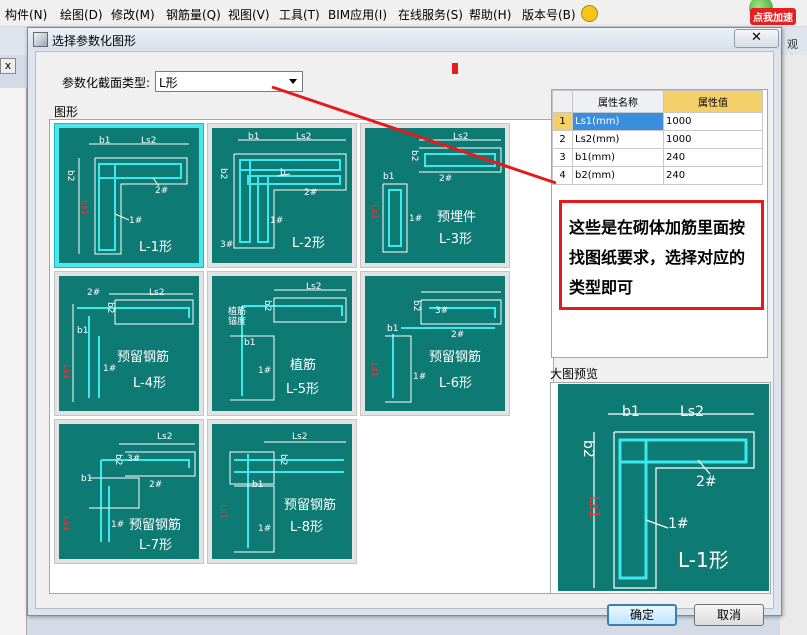 The image size is (807, 635). Describe the element at coordinates (40, 39) in the screenshot. I see `dialog-icon` at that location.